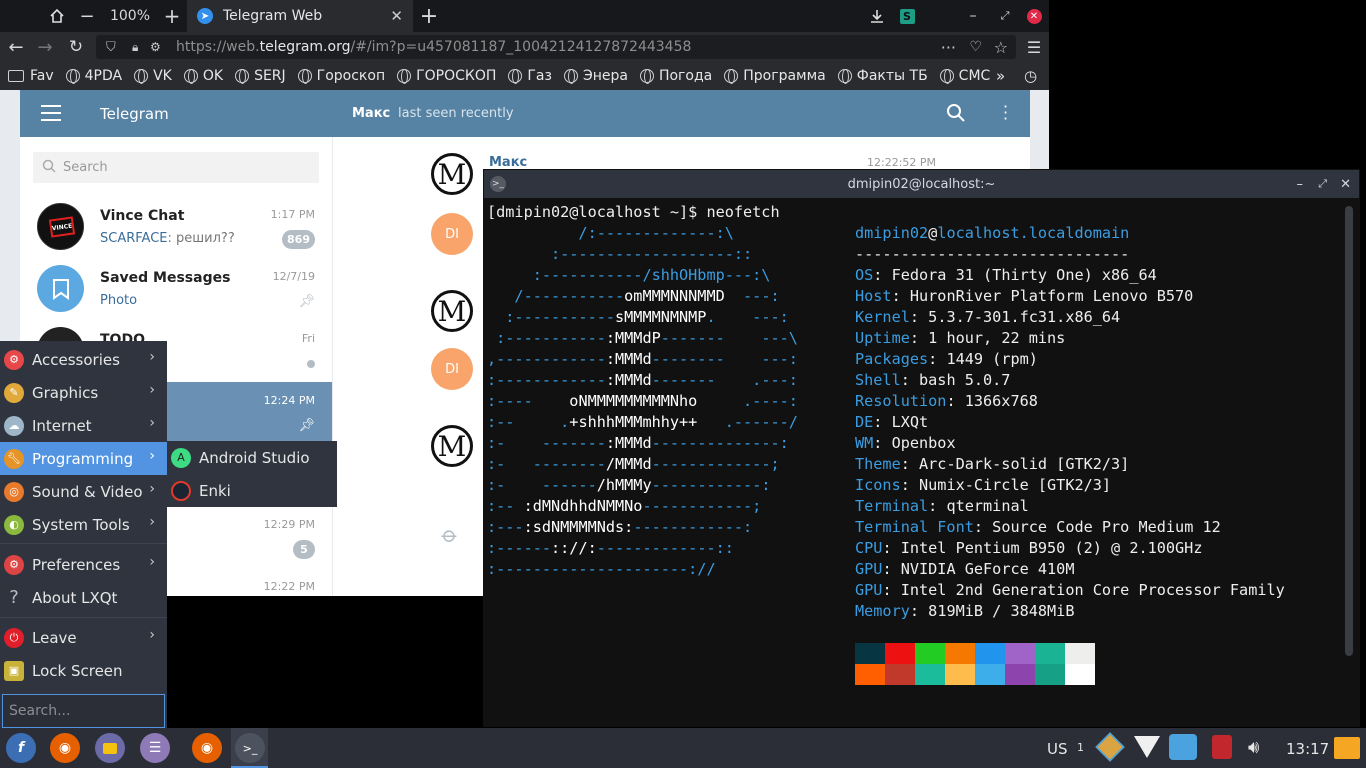 The image size is (1366, 768). Describe the element at coordinates (1347, 748) in the screenshot. I see `show-desktop-icon` at that location.